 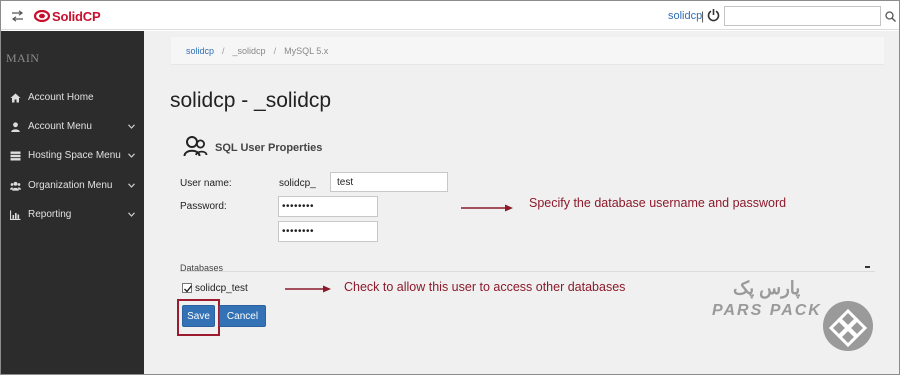 What do you see at coordinates (802, 16) in the screenshot?
I see `search-input` at bounding box center [802, 16].